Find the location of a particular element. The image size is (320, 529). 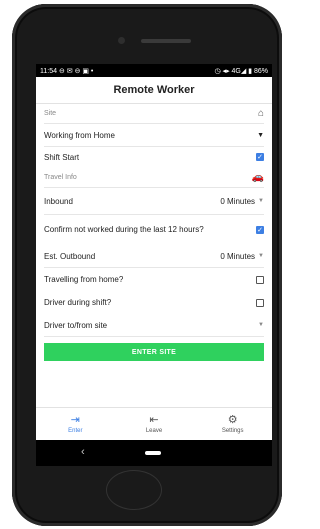

enter-icon: ⇥ is located at coordinates (75, 419).